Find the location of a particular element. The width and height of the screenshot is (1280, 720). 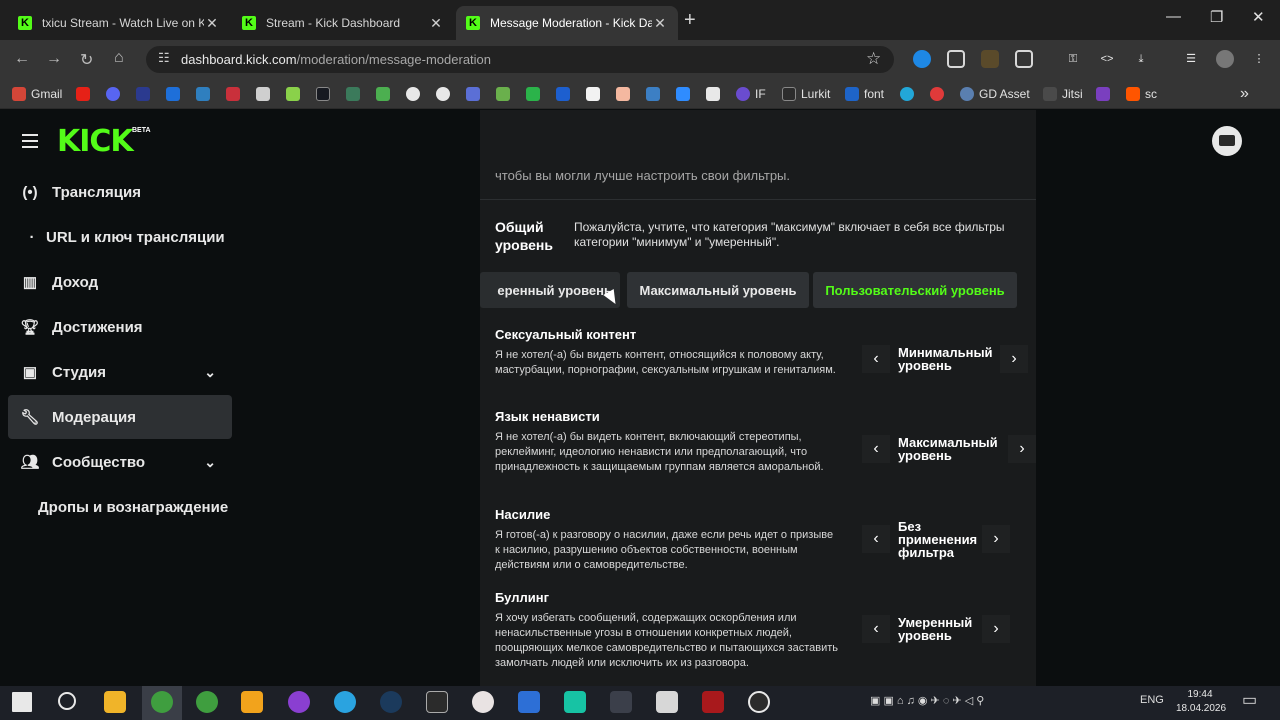

key-icon: ⚿ is located at coordinates (1073, 59).